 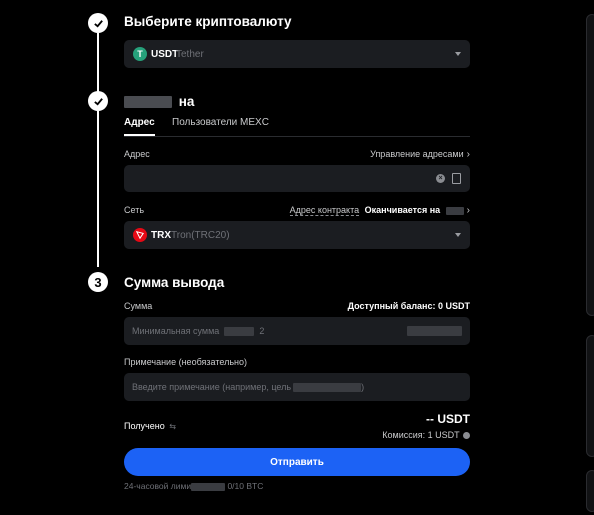 I want to click on note-label: Примечание (необязательно), so click(x=185, y=362).